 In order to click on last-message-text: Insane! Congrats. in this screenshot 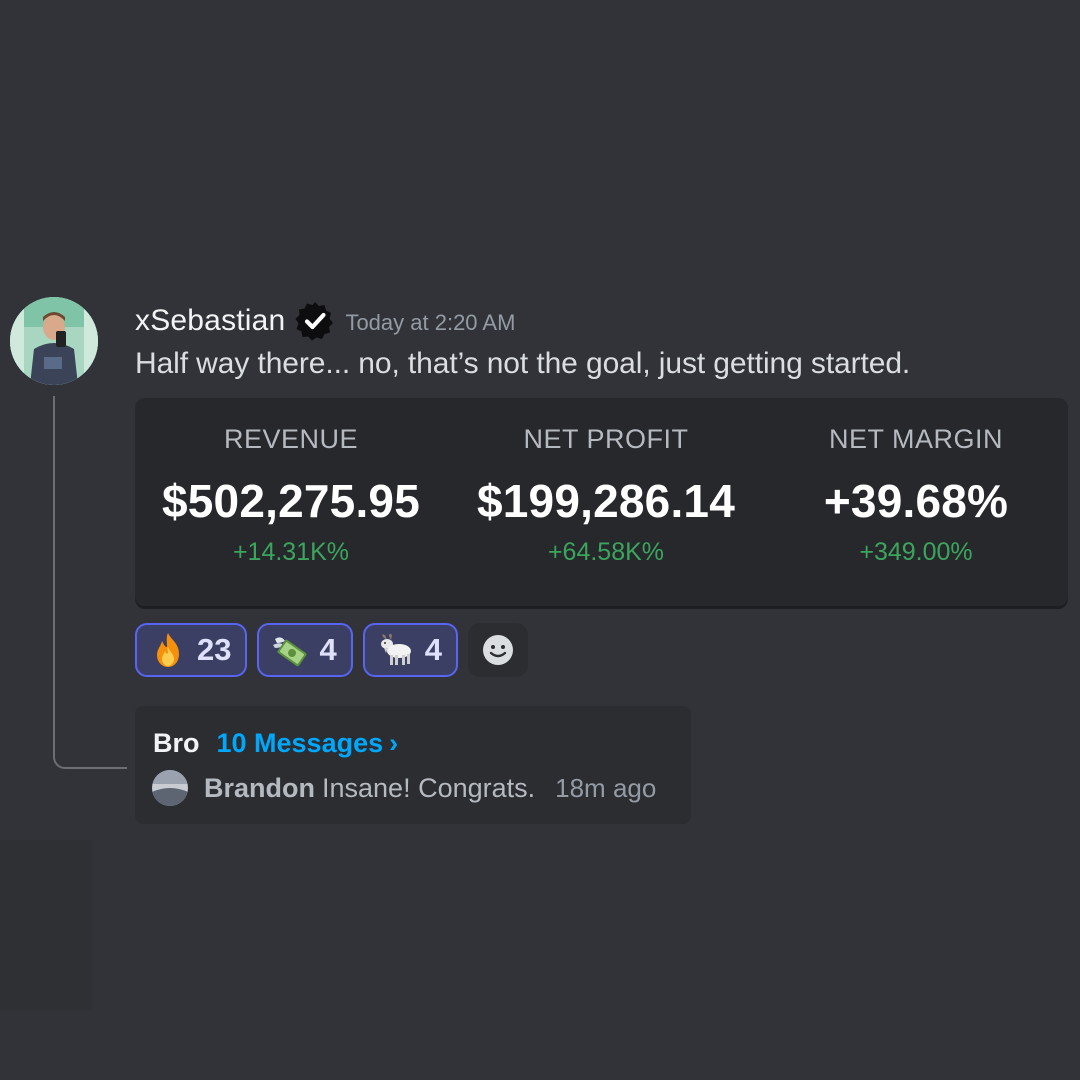, I will do `click(429, 787)`.